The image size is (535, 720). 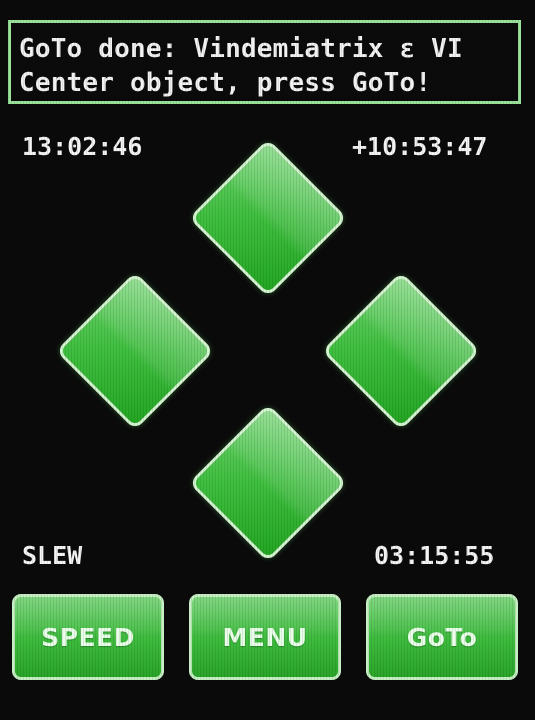 I want to click on status-message-line-2: Center object, press GoTo!, so click(x=225, y=83).